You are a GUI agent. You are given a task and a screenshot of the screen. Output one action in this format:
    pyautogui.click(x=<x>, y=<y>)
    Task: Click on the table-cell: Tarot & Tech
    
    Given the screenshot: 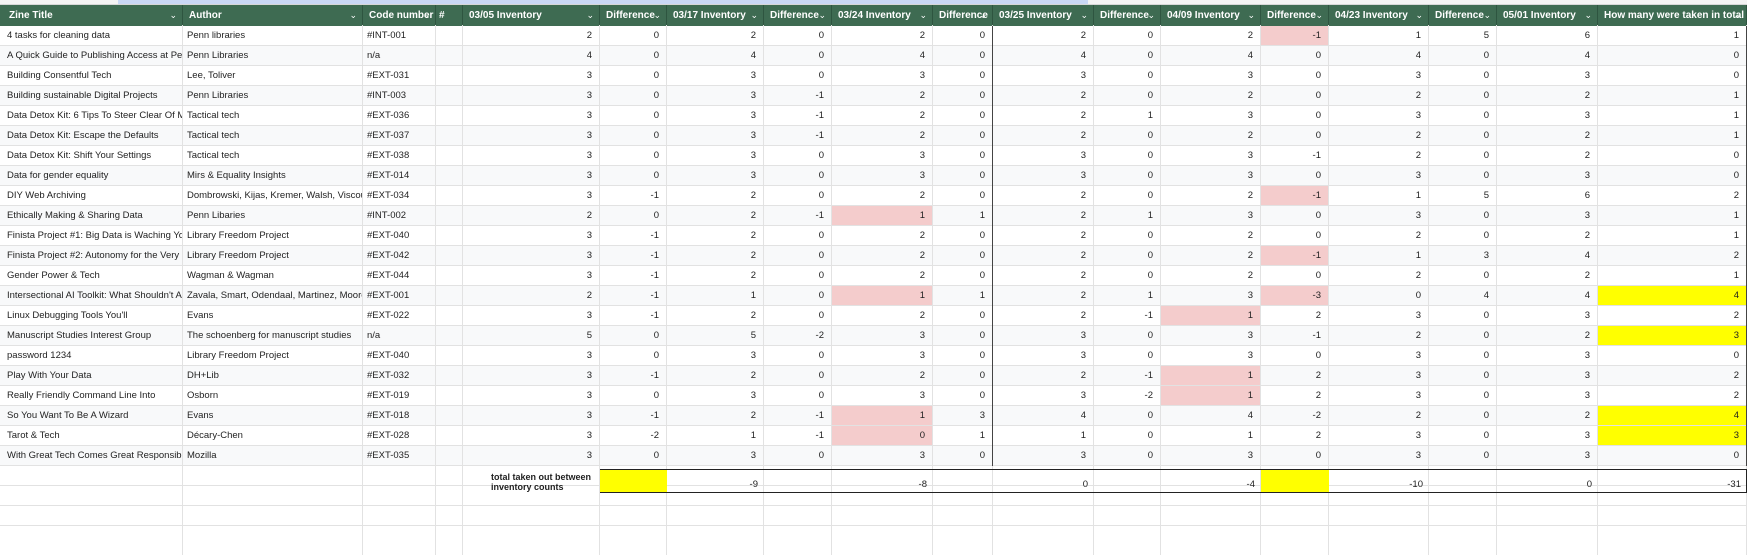 What is the action you would take?
    pyautogui.click(x=93, y=435)
    